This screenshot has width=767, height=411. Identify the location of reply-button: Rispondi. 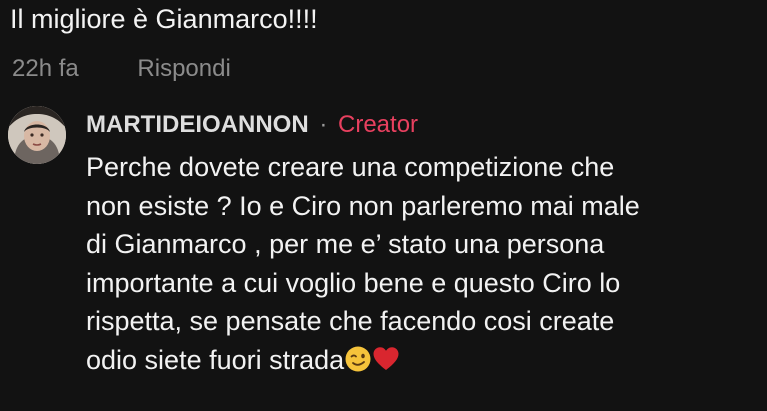
(183, 69).